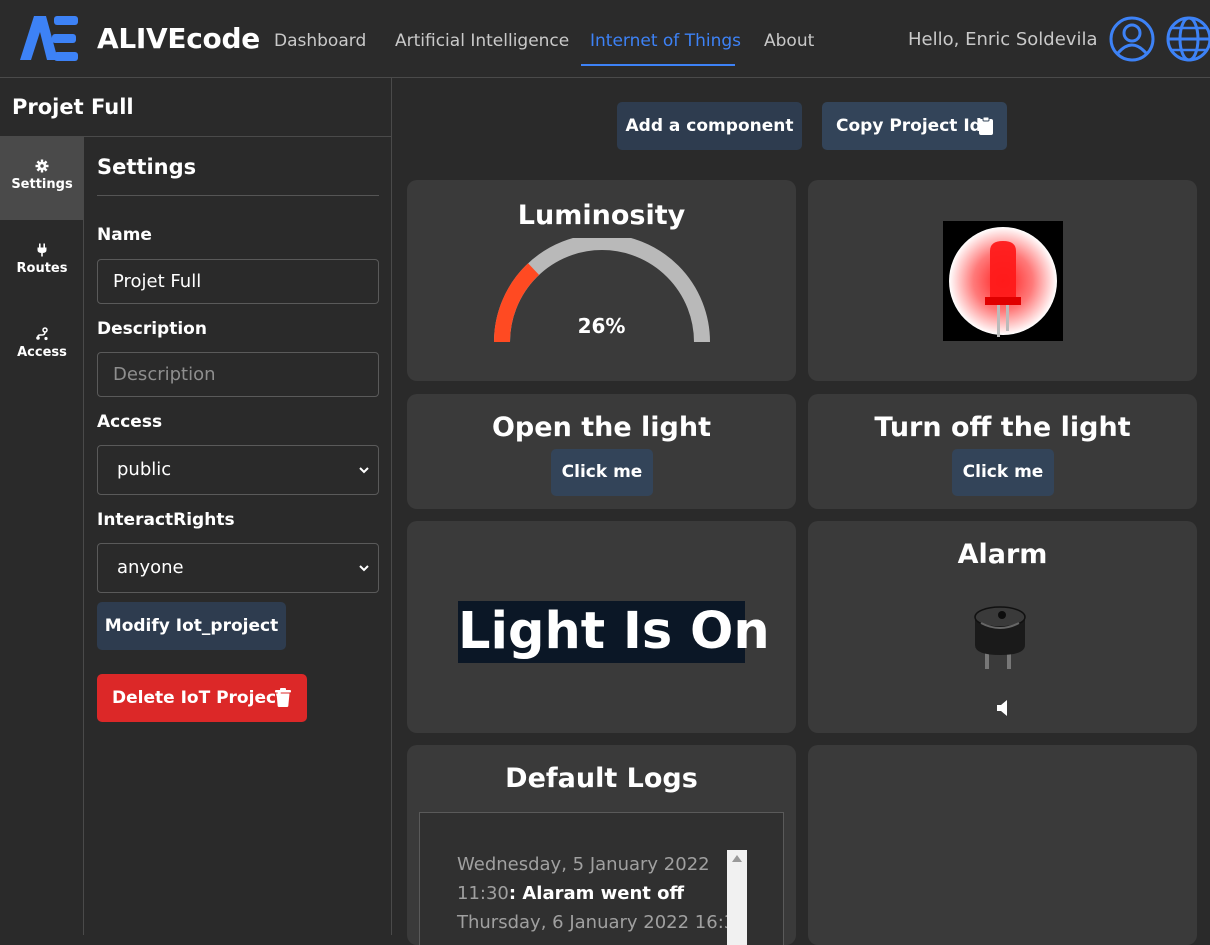  I want to click on delete-project-button: Delete IoT Project, so click(202, 698).